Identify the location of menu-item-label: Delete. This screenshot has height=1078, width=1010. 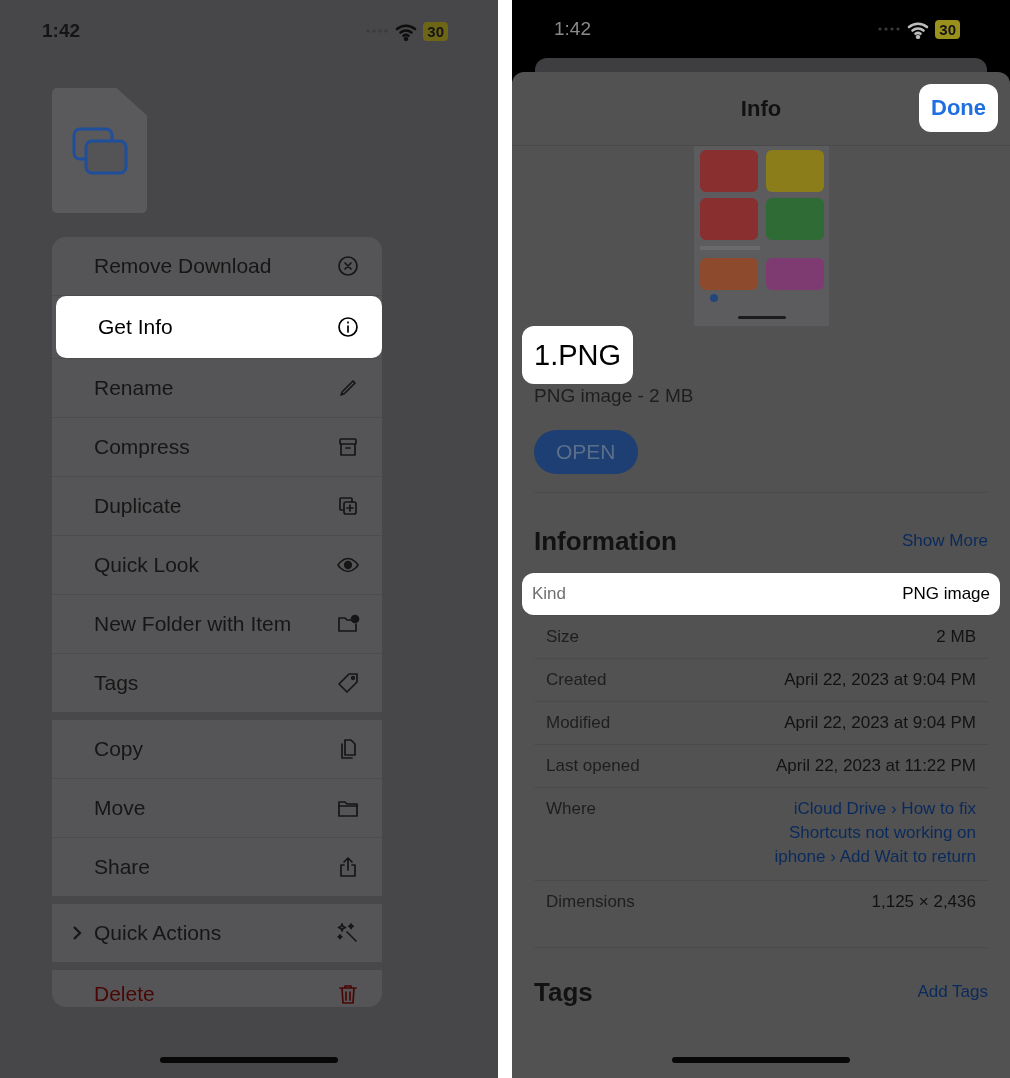
(124, 994).